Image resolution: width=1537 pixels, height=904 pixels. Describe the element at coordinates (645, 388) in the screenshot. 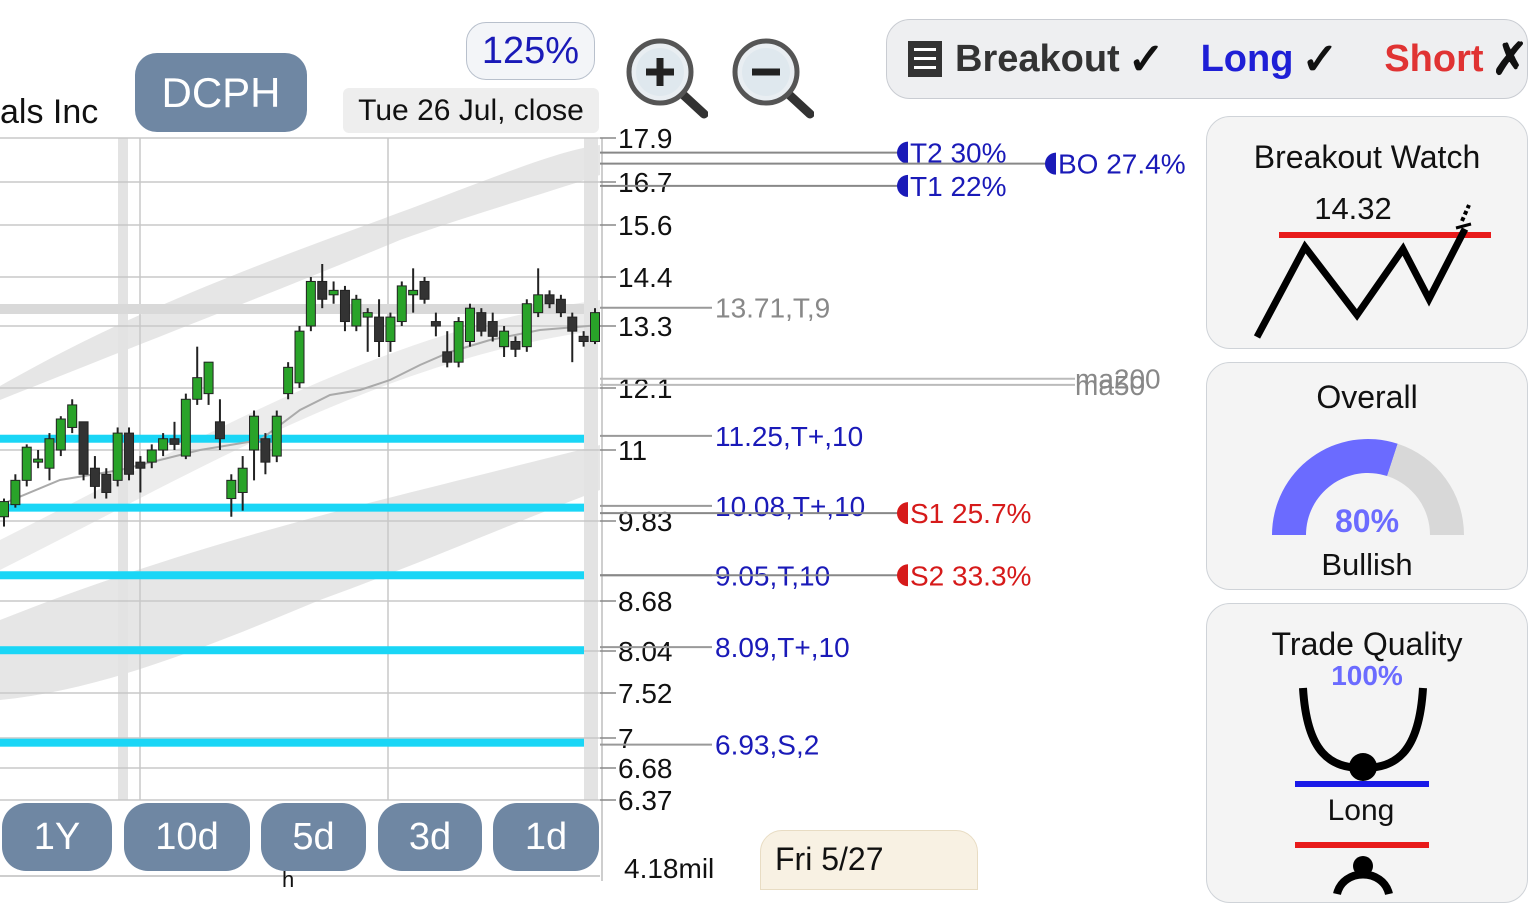

I see `price-tick-label: 12.1` at that location.